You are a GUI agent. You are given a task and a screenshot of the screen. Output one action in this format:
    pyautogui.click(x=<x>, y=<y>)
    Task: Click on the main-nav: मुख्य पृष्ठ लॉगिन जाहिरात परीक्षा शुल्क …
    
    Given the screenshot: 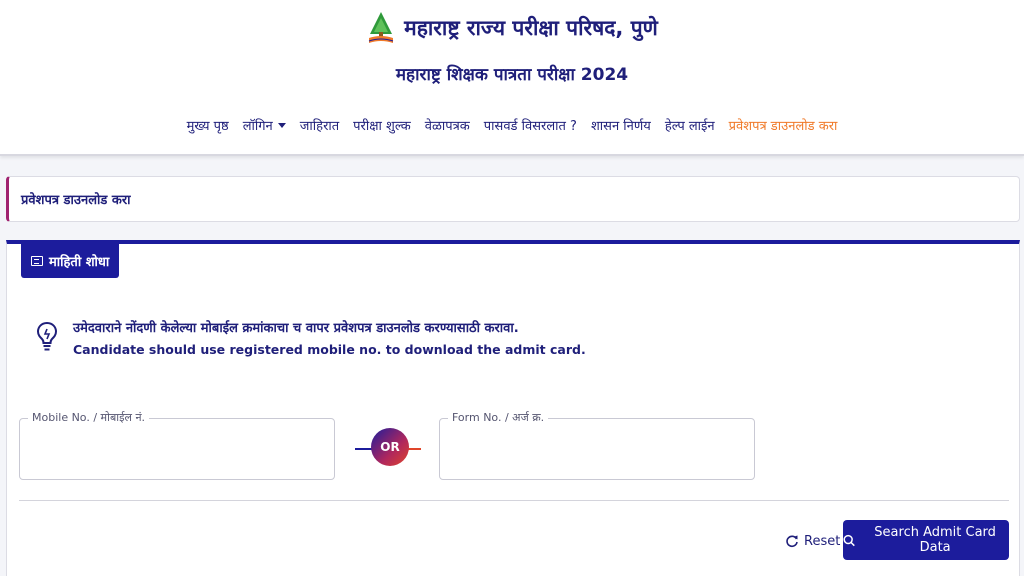 What is the action you would take?
    pyautogui.click(x=512, y=125)
    